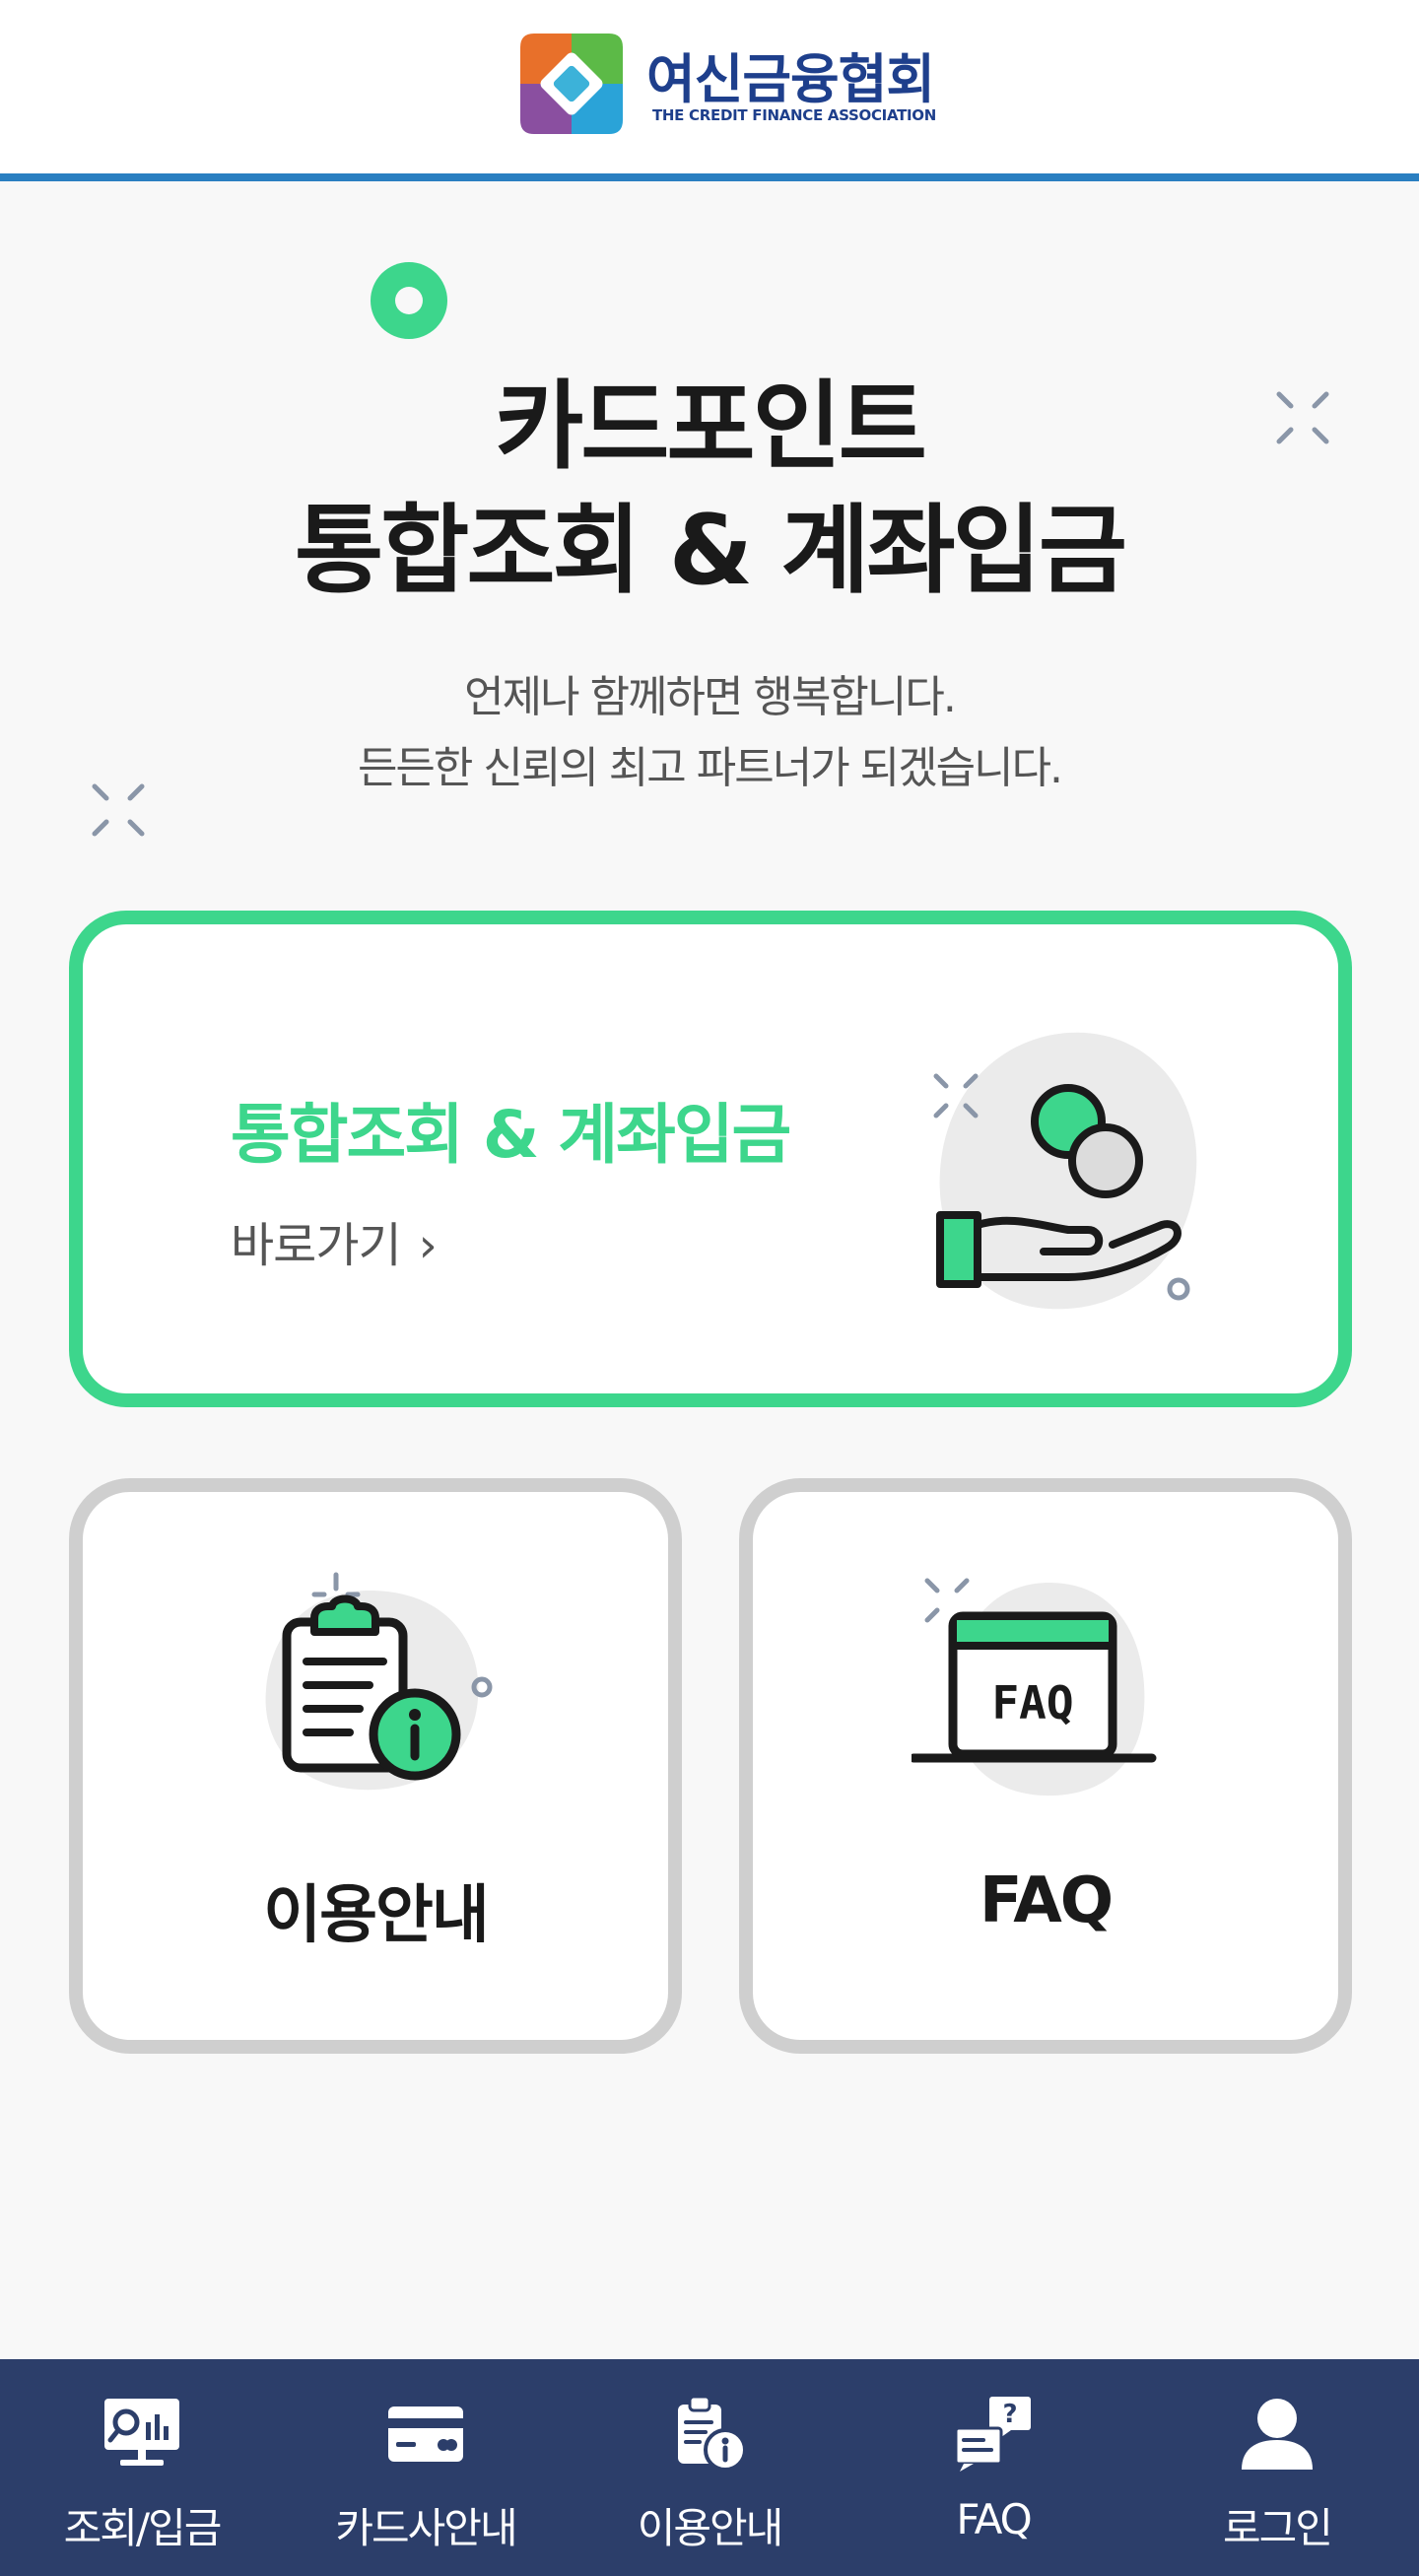 The height and width of the screenshot is (2576, 1419). Describe the element at coordinates (571, 84) in the screenshot. I see `logo-mark-icon` at that location.